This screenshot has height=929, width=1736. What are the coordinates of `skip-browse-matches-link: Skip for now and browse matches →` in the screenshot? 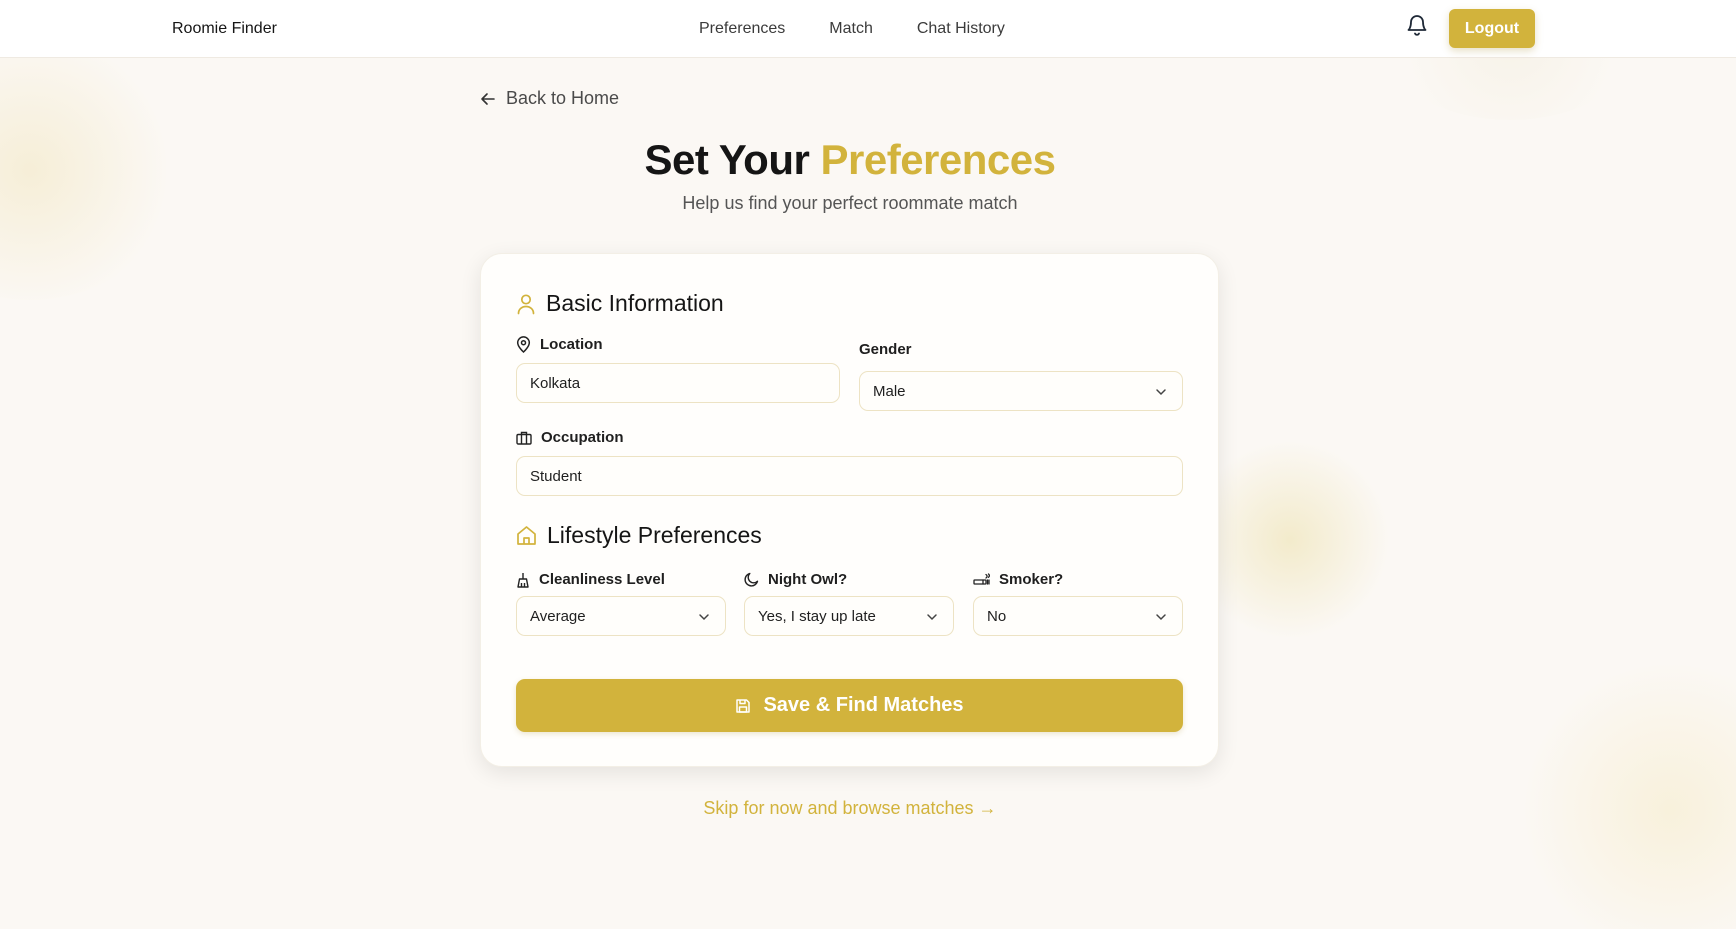 It's located at (850, 808).